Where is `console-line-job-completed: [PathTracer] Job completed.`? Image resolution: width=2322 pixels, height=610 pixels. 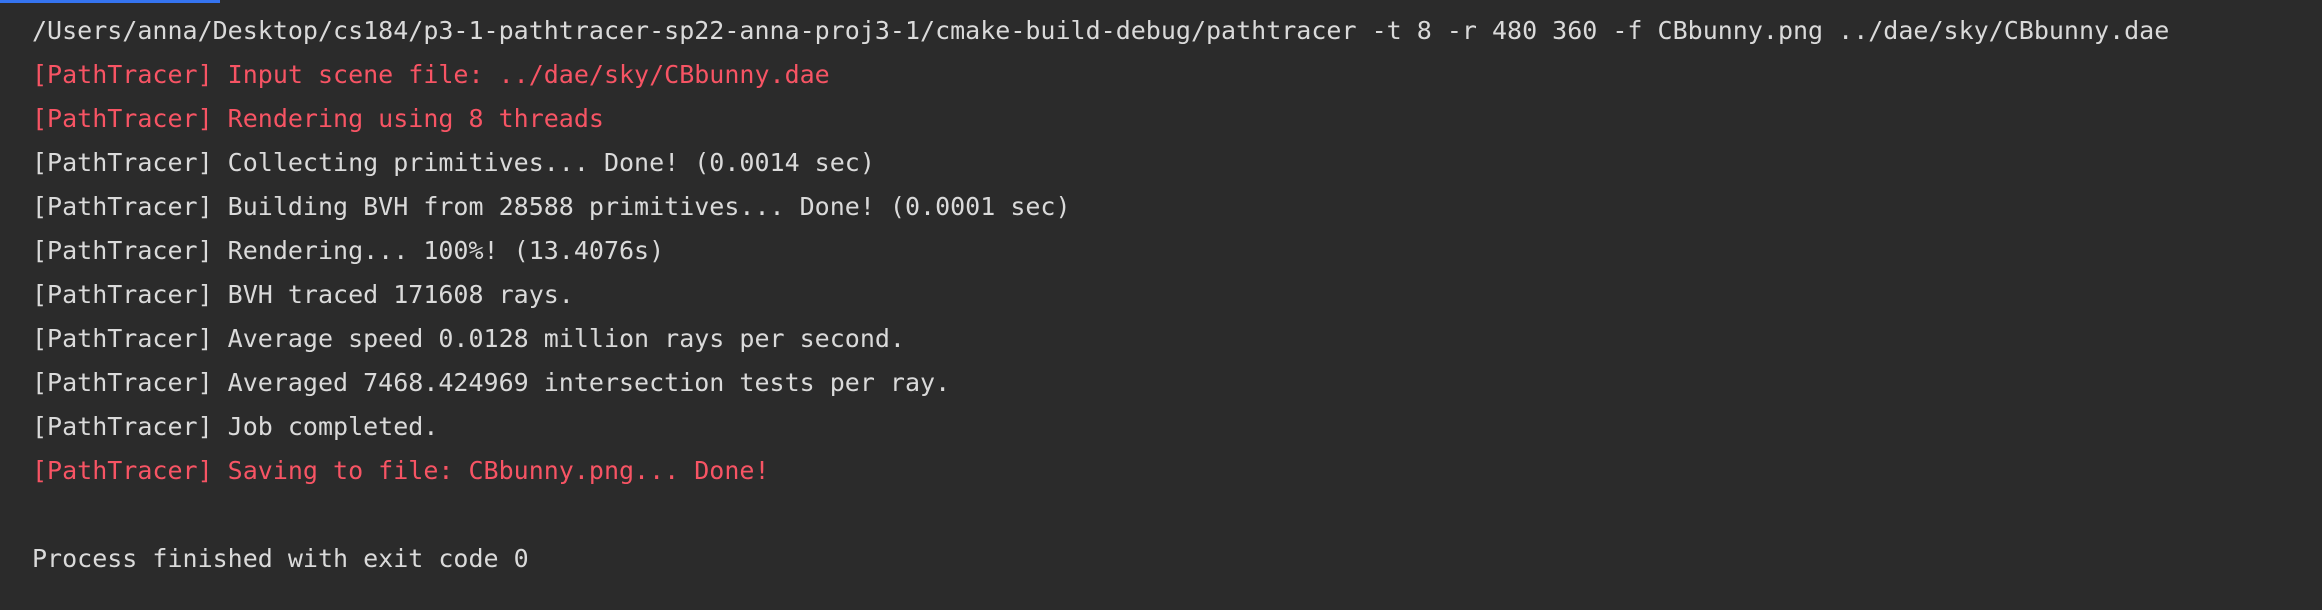 console-line-job-completed: [PathTracer] Job completed. is located at coordinates (235, 426).